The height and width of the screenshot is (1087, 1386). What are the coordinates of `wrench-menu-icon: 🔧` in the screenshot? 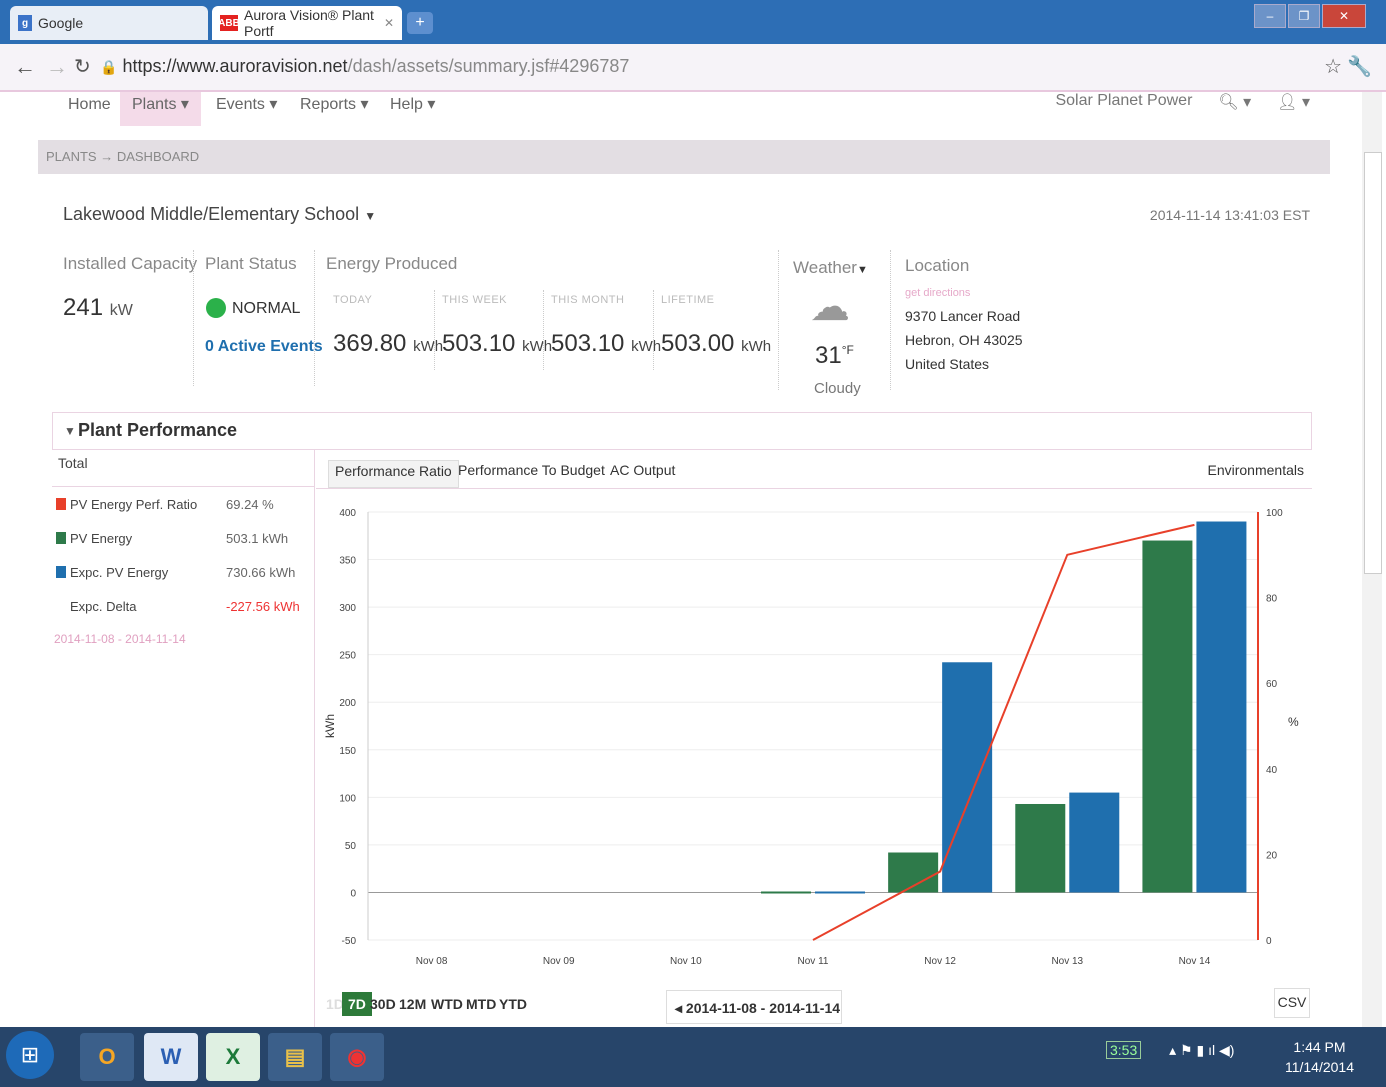 It's located at (1359, 66).